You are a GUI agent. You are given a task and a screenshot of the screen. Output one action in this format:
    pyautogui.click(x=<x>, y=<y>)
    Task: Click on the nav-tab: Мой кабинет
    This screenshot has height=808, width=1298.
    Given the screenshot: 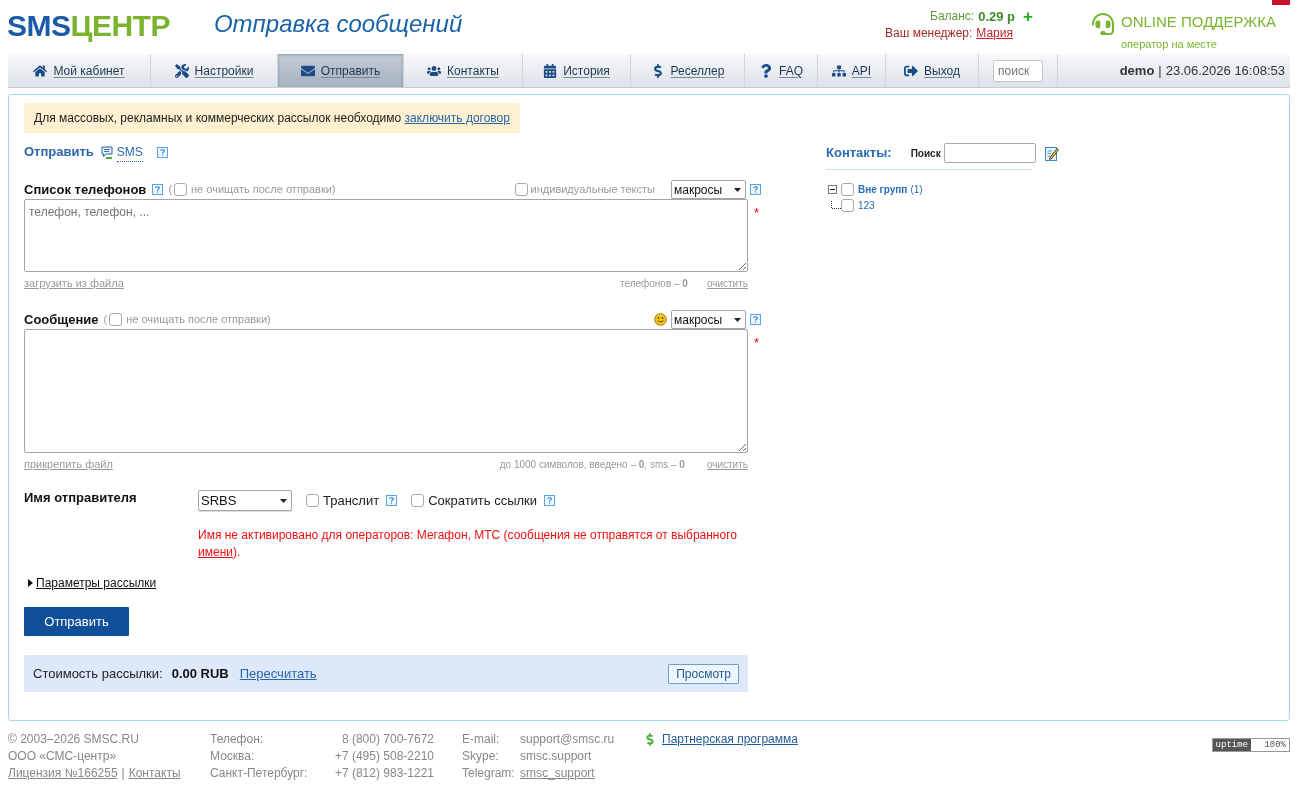 What is the action you would take?
    pyautogui.click(x=79, y=70)
    